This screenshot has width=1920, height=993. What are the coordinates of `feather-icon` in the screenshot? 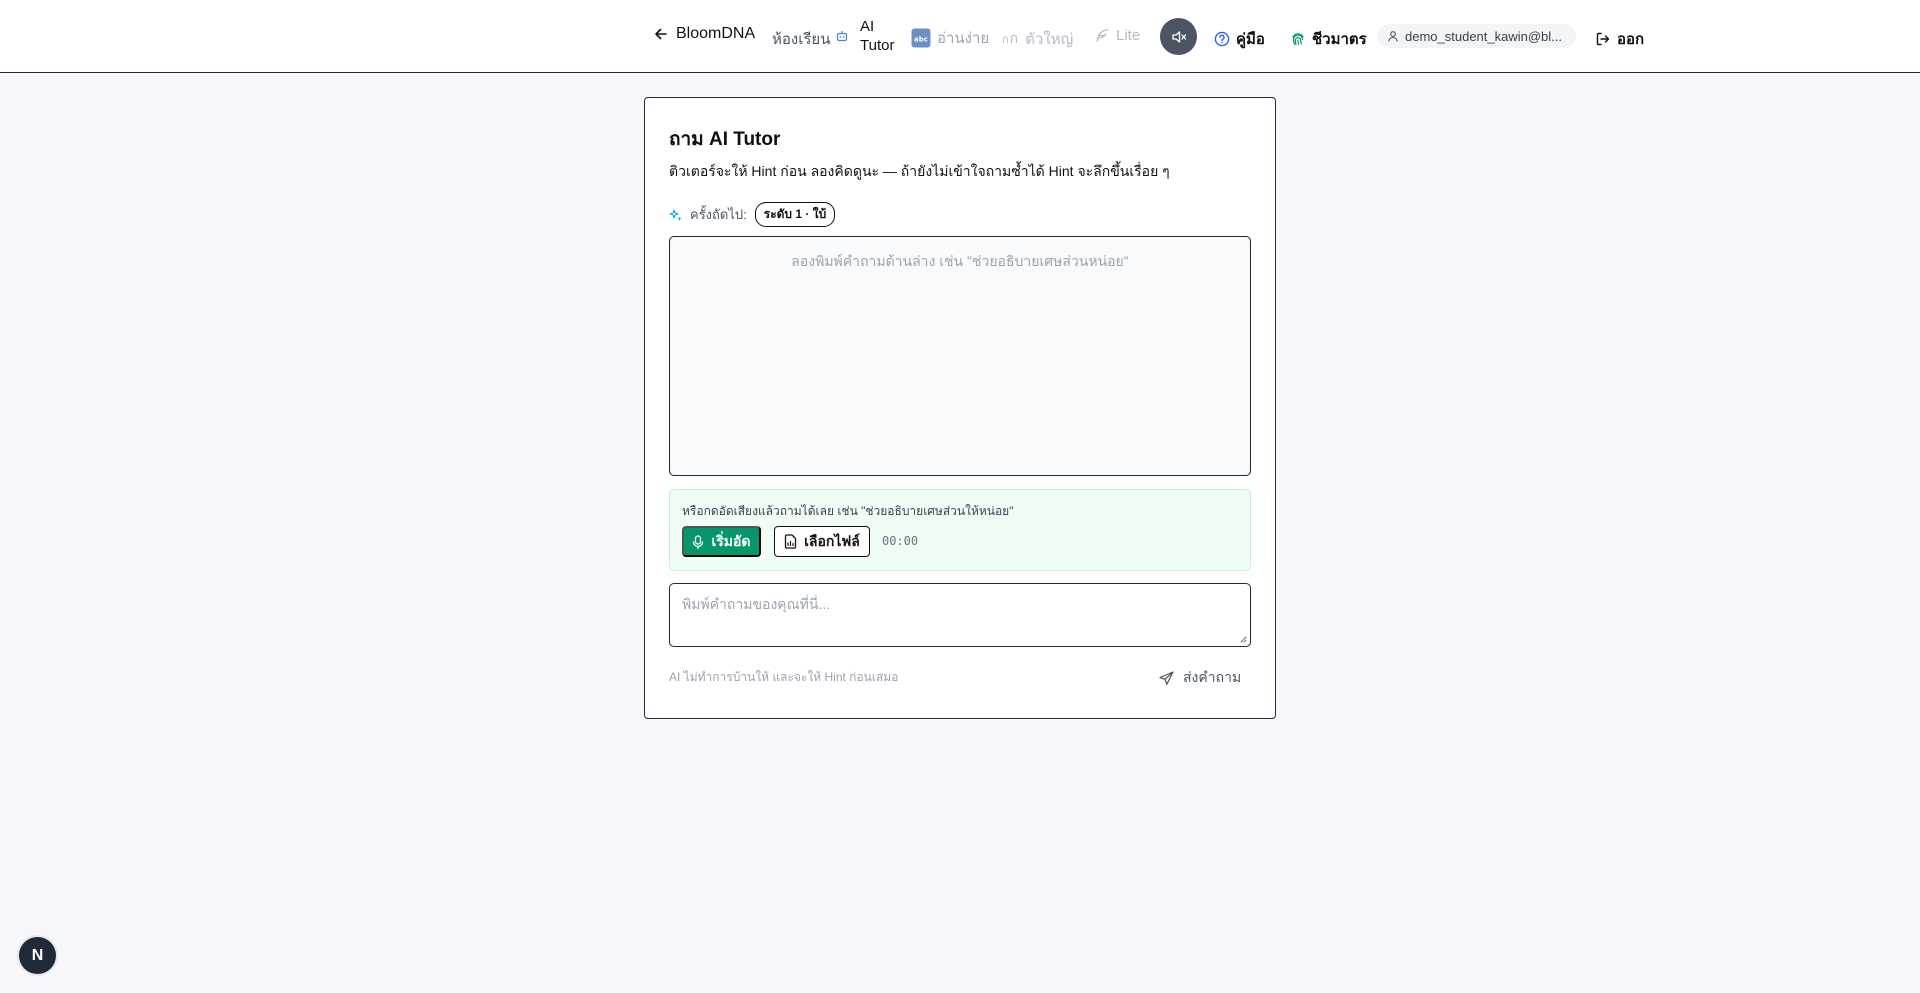 It's located at (1102, 35).